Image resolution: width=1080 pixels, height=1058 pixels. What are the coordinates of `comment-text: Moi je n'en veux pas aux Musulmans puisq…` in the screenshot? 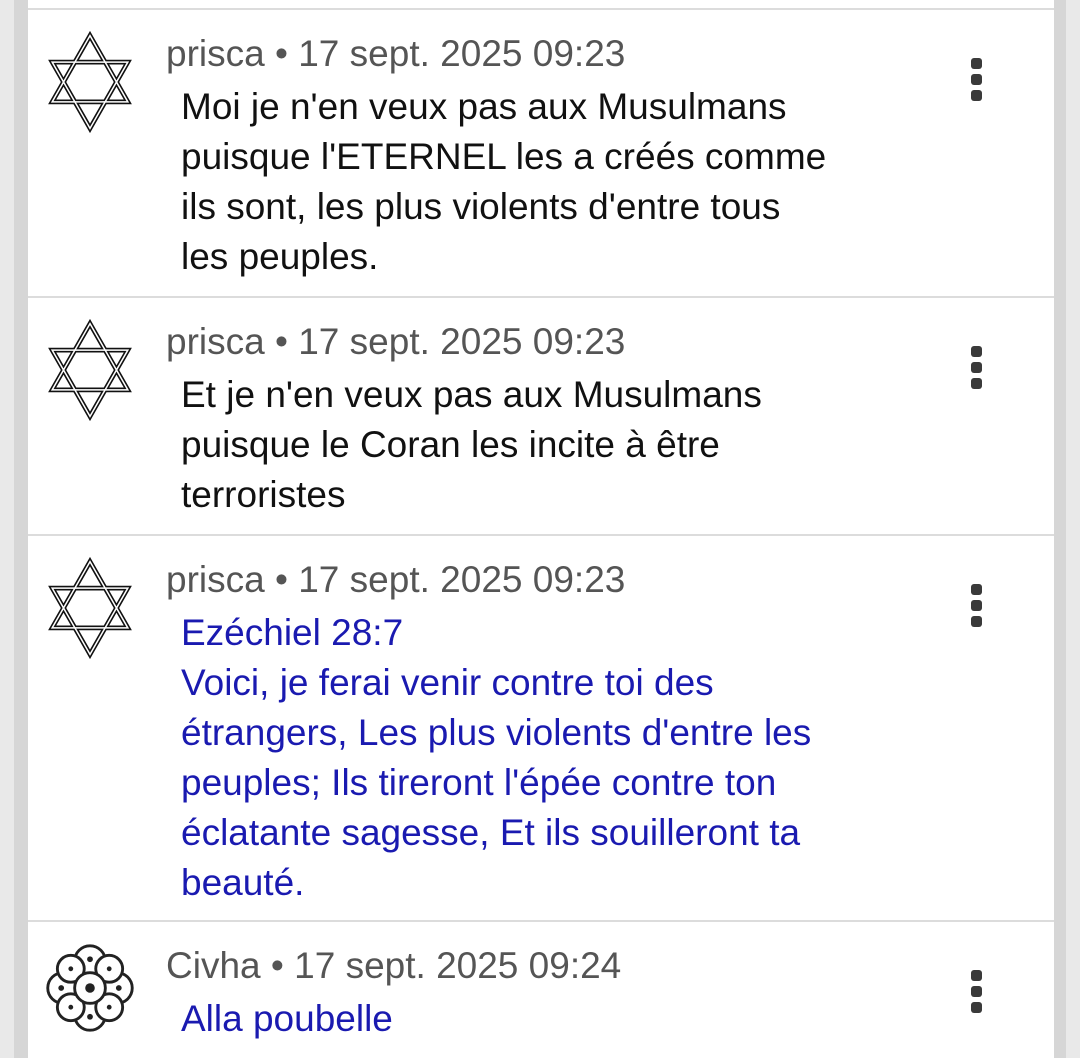 It's located at (561, 182).